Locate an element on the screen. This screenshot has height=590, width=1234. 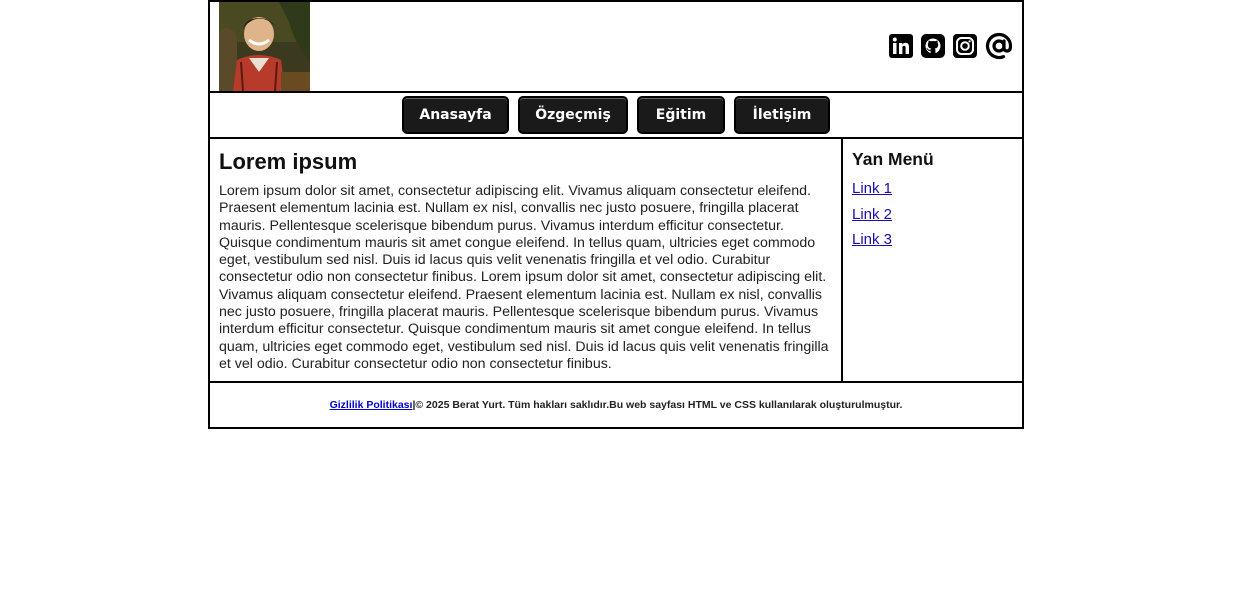
main-nav: Anasayfa Özgeçmiş Eğitim İletişim is located at coordinates (616, 116).